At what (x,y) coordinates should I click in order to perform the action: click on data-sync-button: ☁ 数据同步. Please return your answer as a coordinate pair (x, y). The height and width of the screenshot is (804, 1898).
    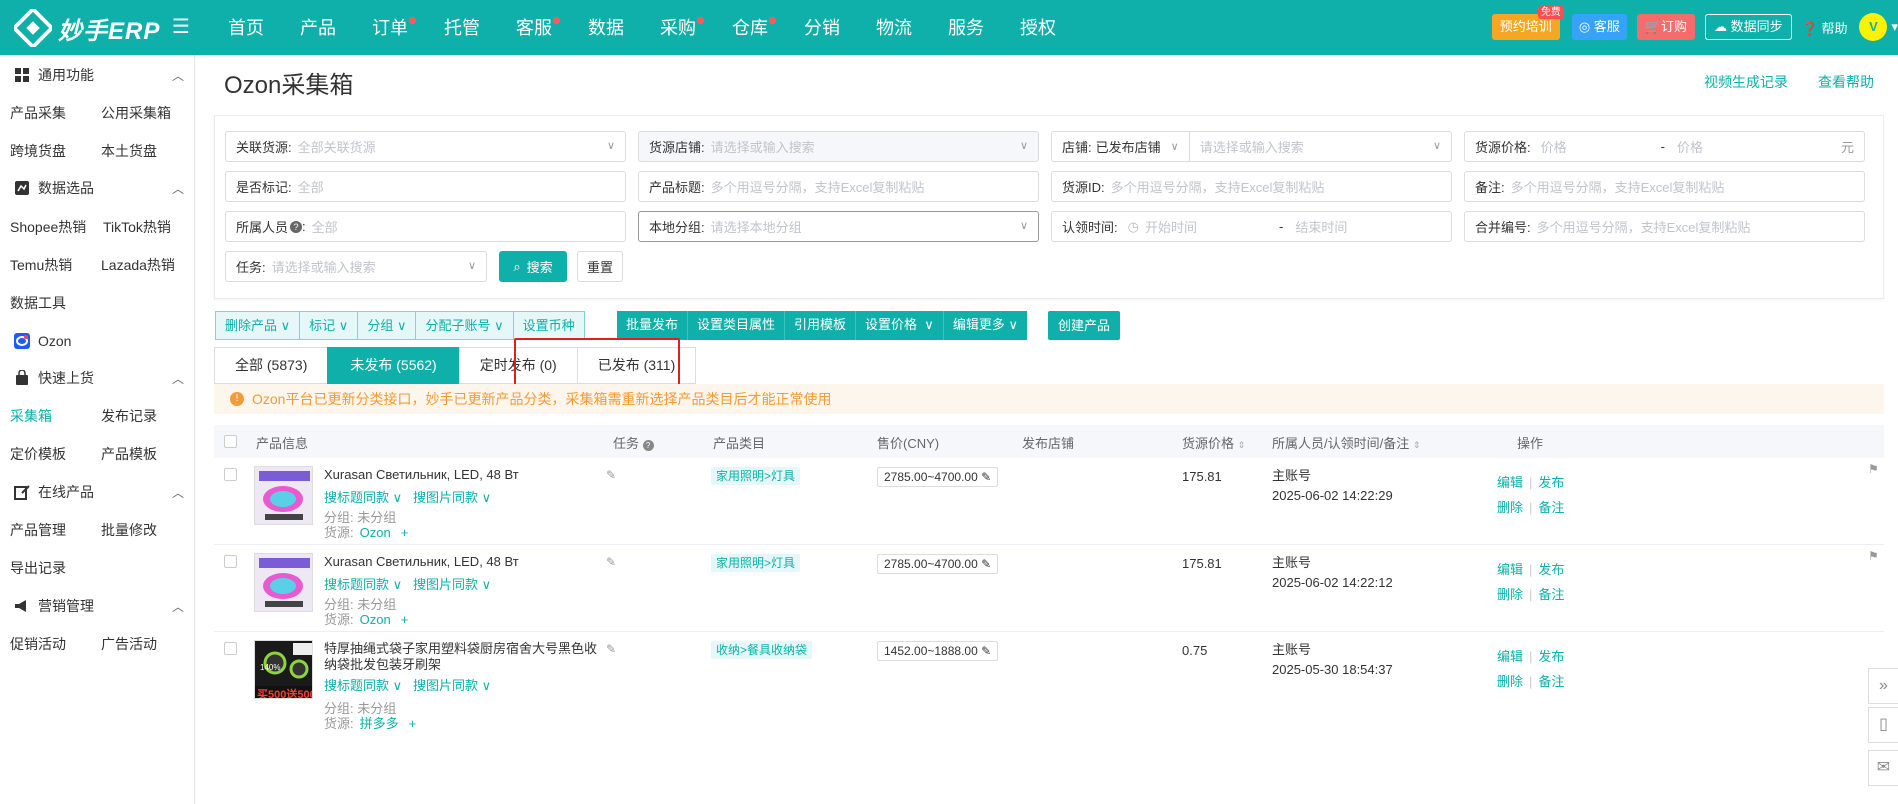
    Looking at the image, I should click on (1748, 27).